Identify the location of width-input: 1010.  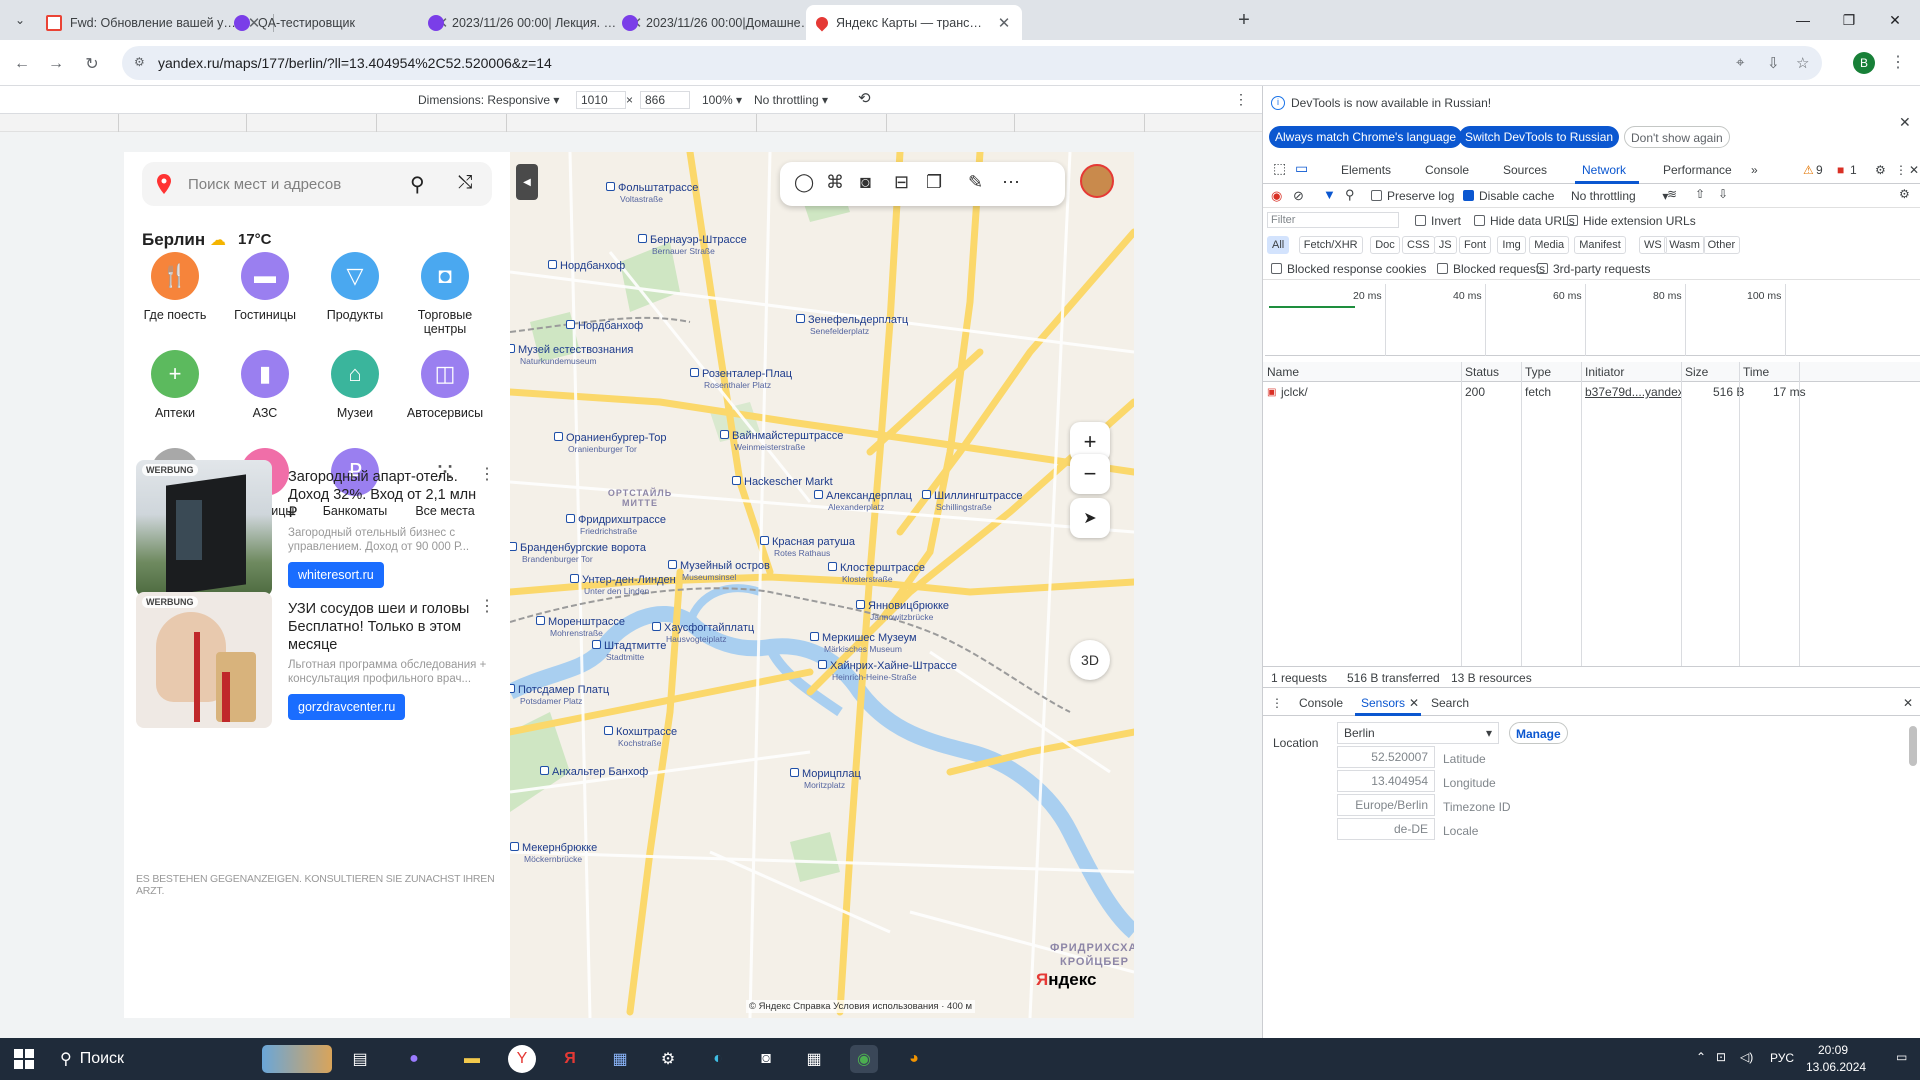
(601, 100).